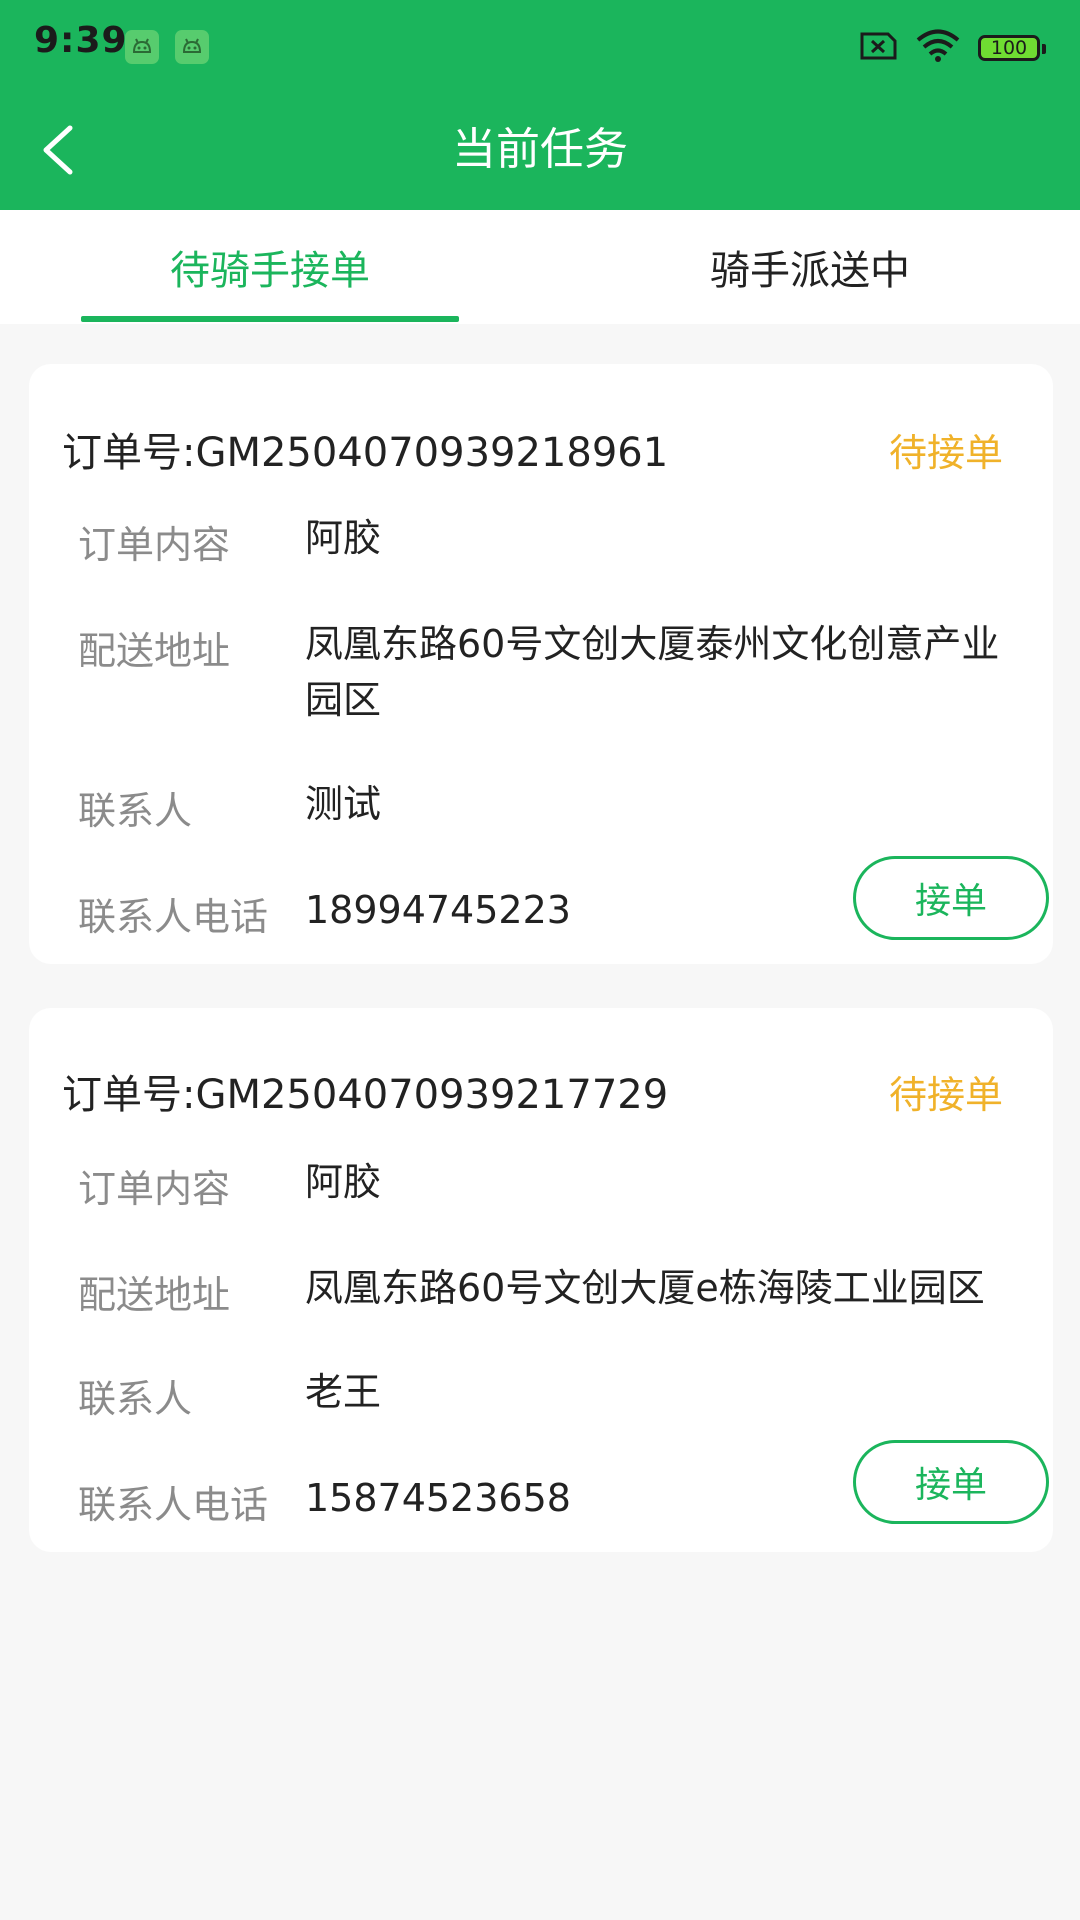  I want to click on tab-delivering: 骑手派送中, so click(810, 267).